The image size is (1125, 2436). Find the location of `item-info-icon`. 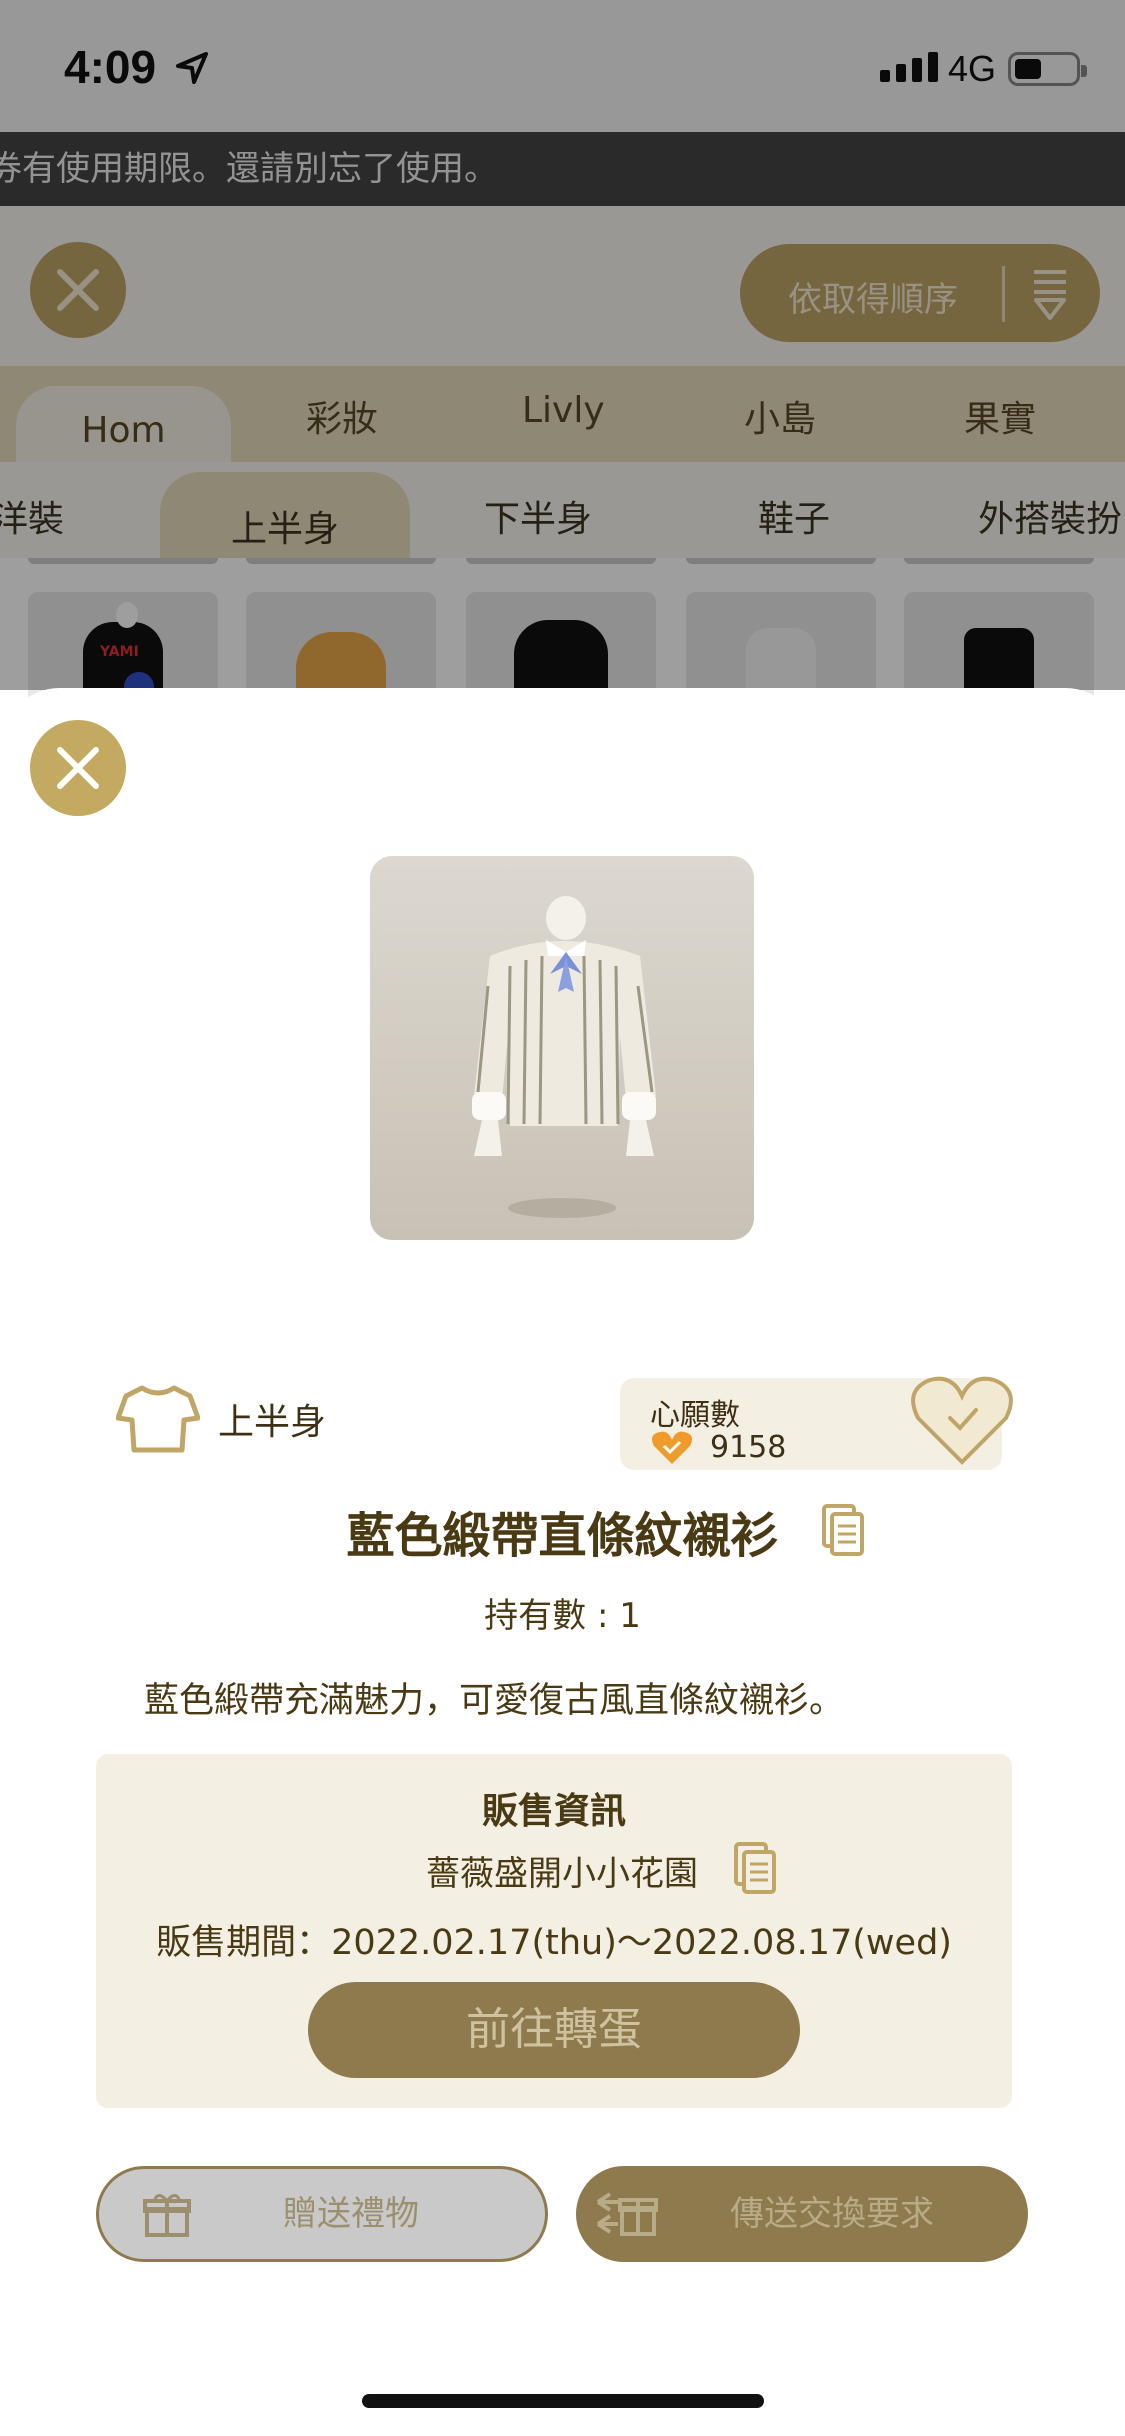

item-info-icon is located at coordinates (843, 1529).